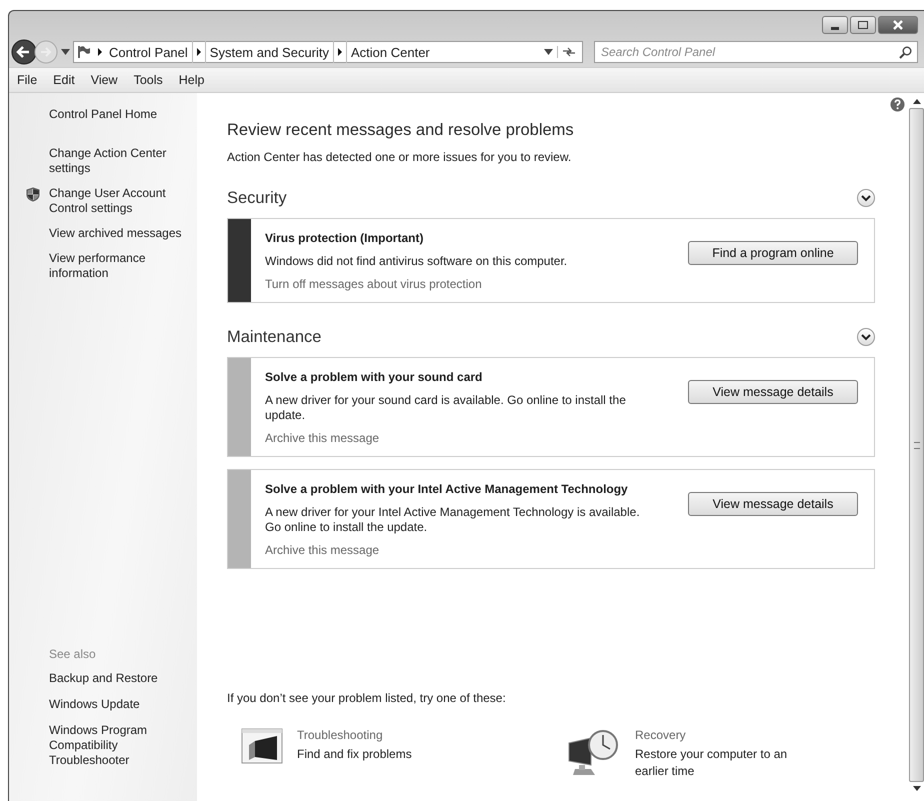 This screenshot has height=801, width=924. What do you see at coordinates (374, 377) in the screenshot?
I see `message-title: Solve a problem with your sound card` at bounding box center [374, 377].